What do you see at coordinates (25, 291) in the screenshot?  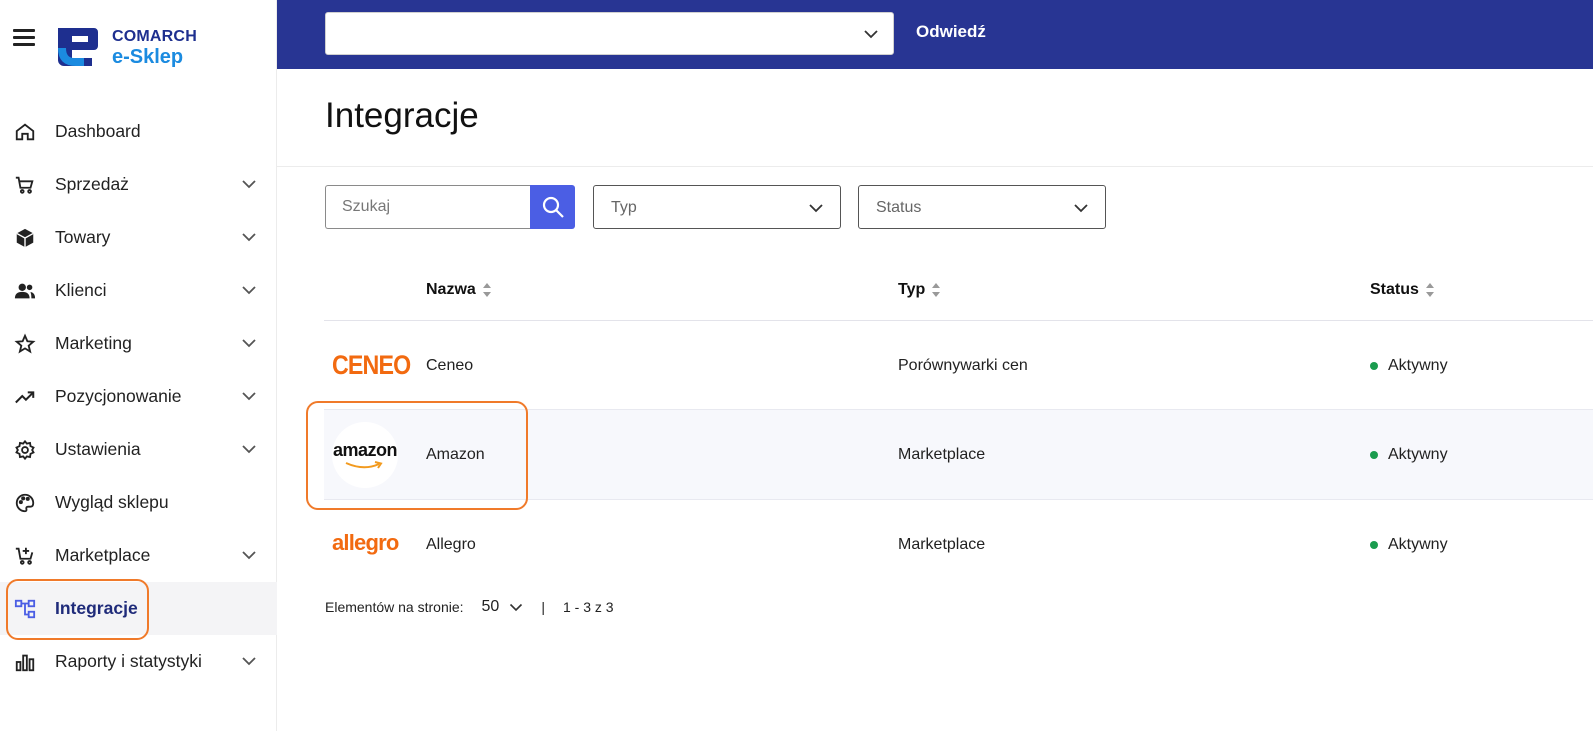 I see `users-icon` at bounding box center [25, 291].